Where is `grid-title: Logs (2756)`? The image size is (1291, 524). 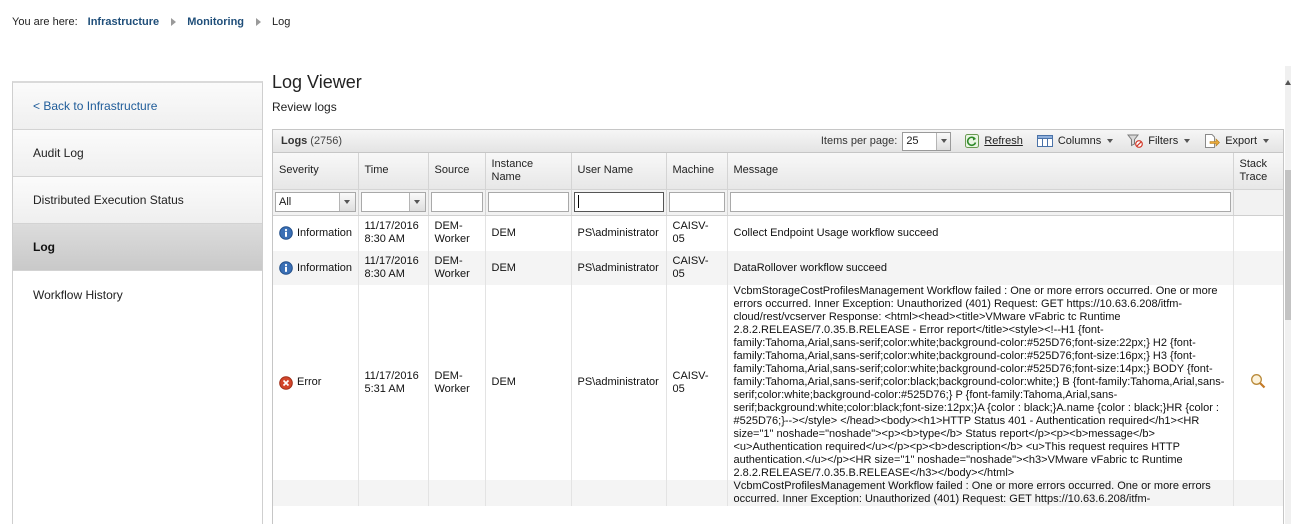
grid-title: Logs (2756) is located at coordinates (311, 141).